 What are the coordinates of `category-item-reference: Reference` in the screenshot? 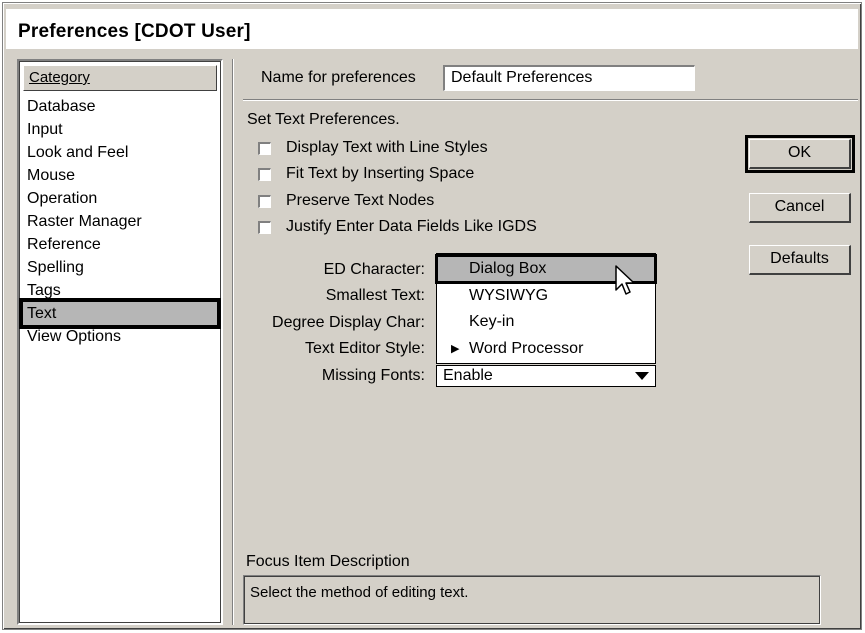 It's located at (120, 244).